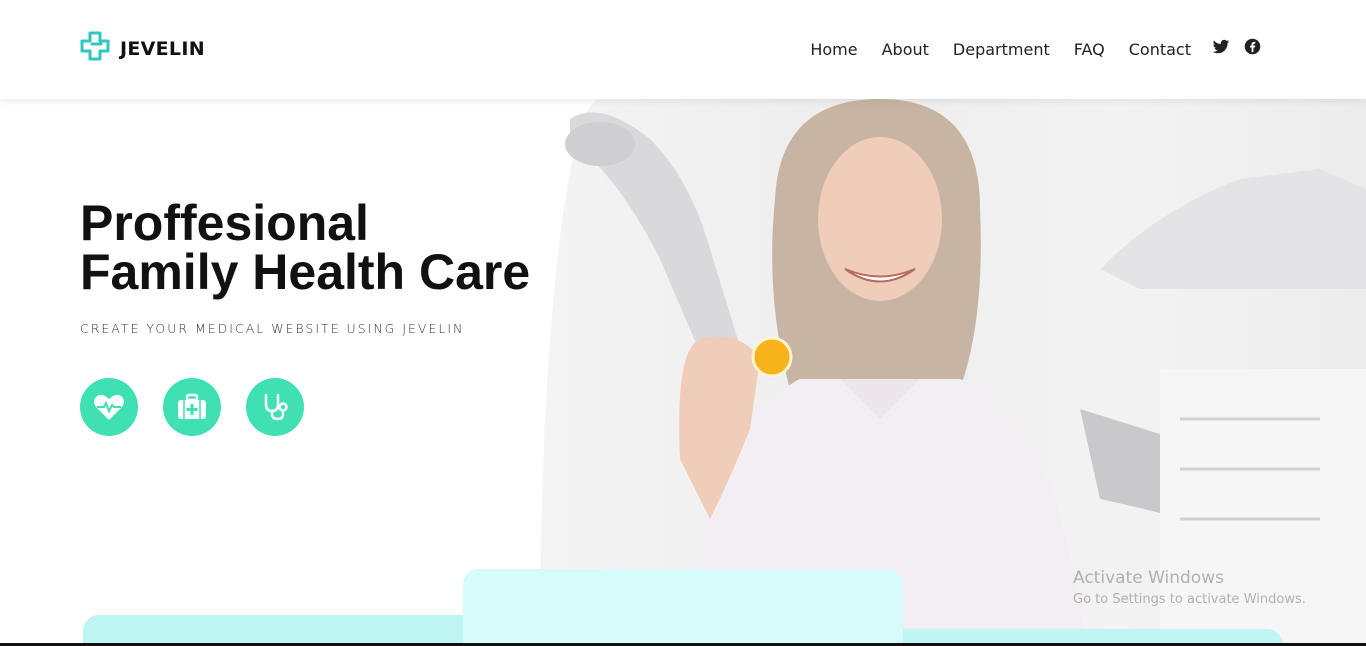 Image resolution: width=1366 pixels, height=646 pixels. I want to click on medical-kit-icon, so click(192, 407).